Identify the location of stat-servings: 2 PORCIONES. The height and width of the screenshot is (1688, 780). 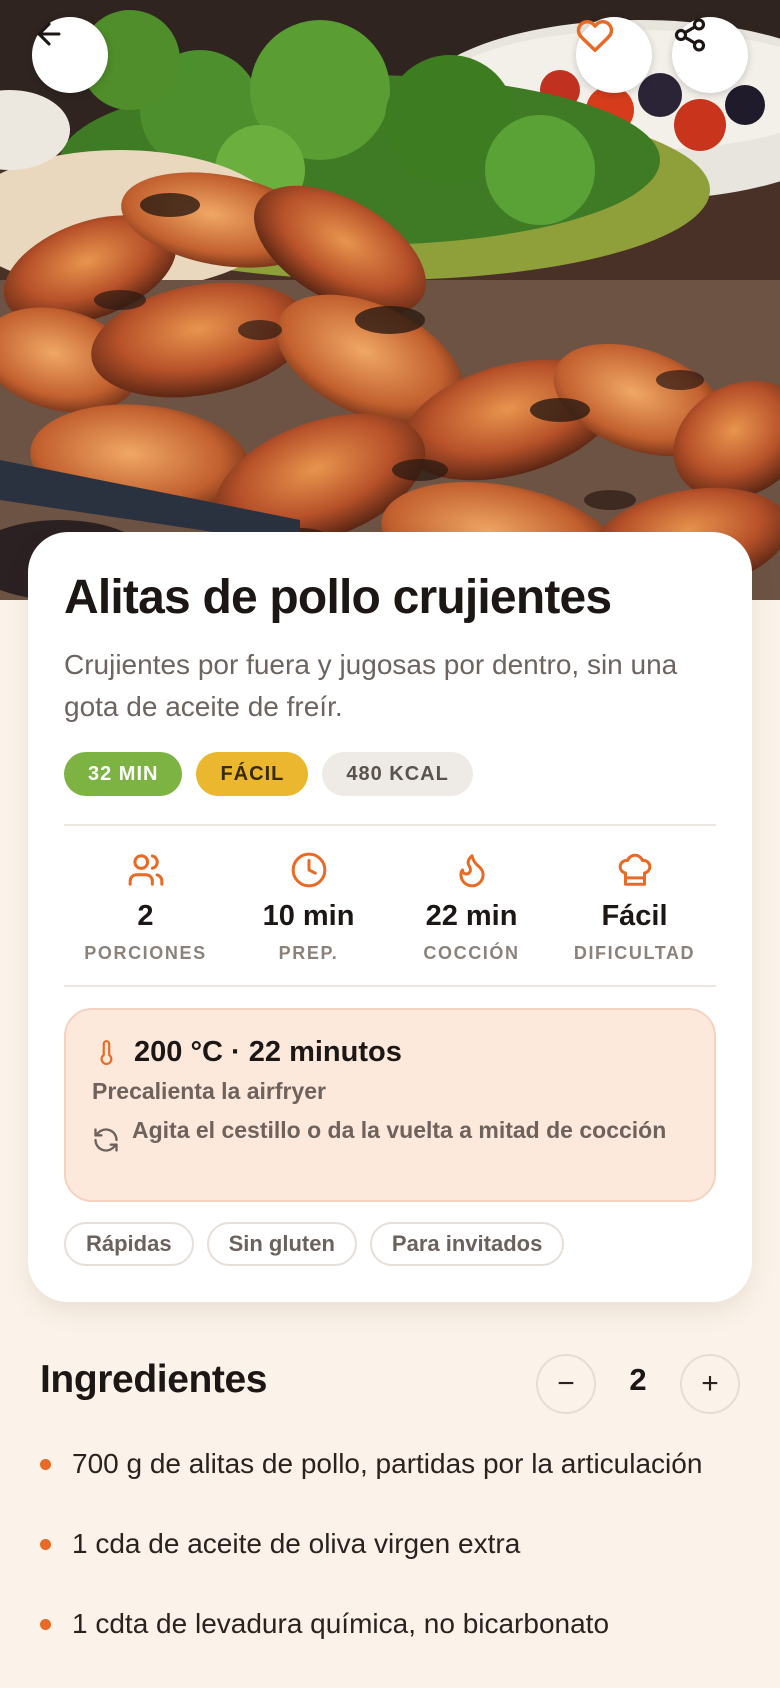
(145, 907).